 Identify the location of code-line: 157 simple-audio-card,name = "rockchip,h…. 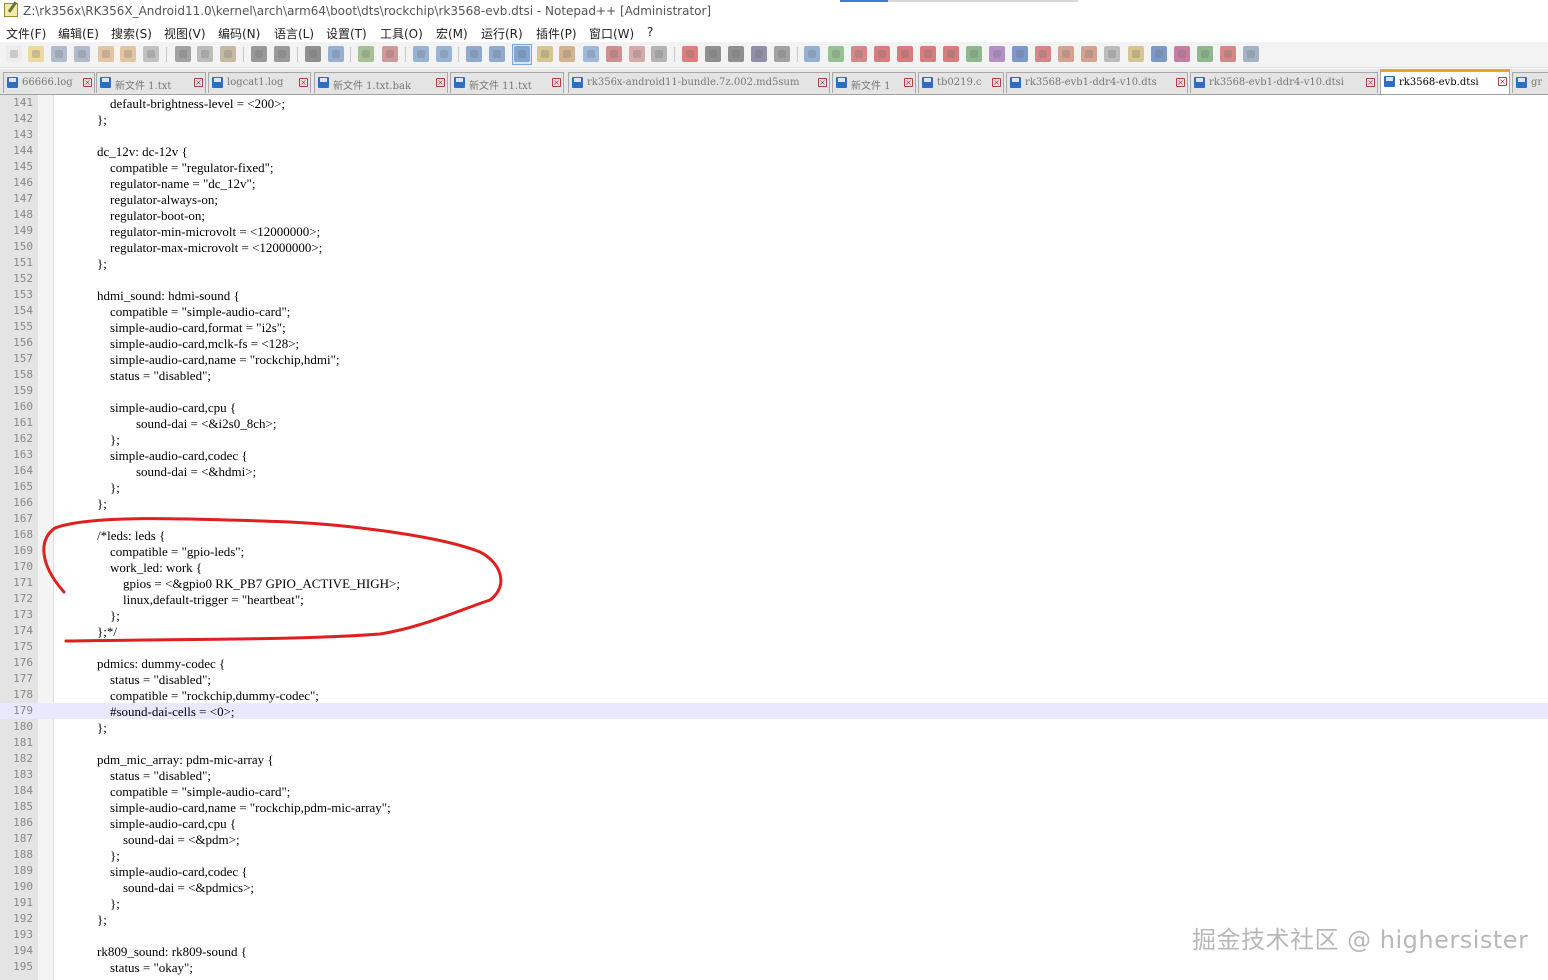
(774, 359).